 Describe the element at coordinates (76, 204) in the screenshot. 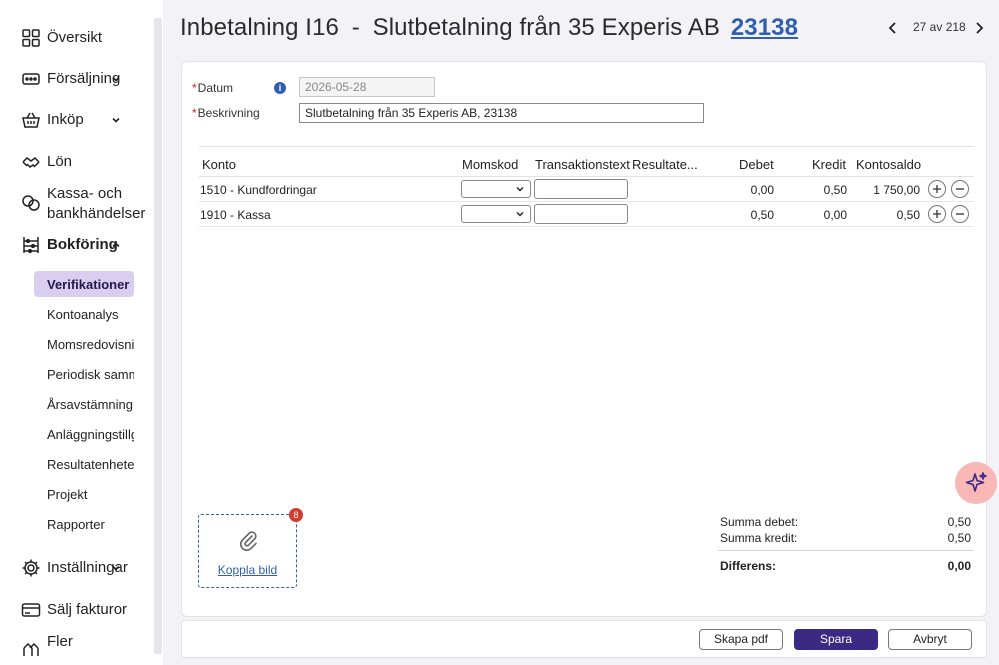

I see `sidebar-item-kassa-bank: Kassa- och bankhändelser` at that location.